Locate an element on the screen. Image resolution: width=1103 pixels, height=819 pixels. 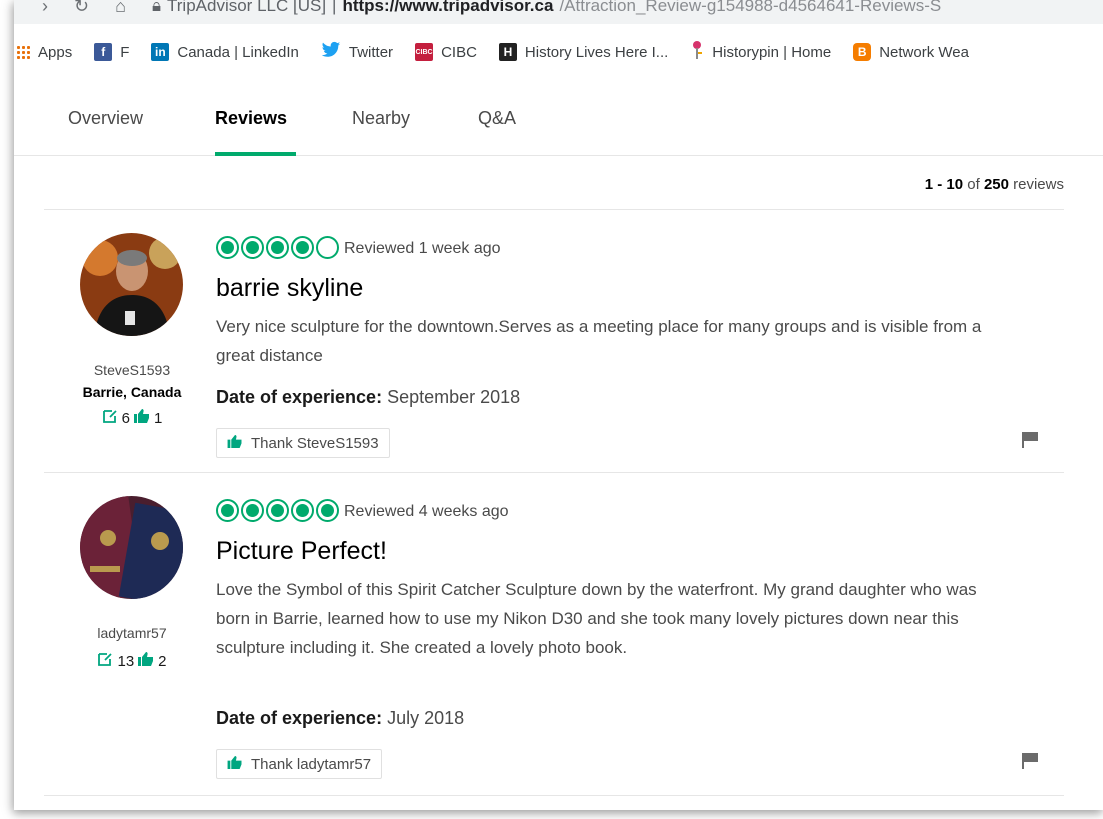
apps-icon is located at coordinates (23, 52).